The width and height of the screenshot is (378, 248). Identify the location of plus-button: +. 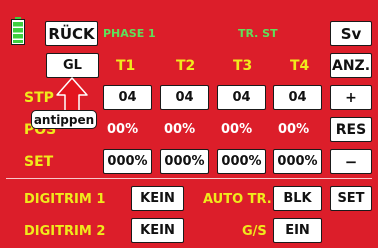
(351, 97).